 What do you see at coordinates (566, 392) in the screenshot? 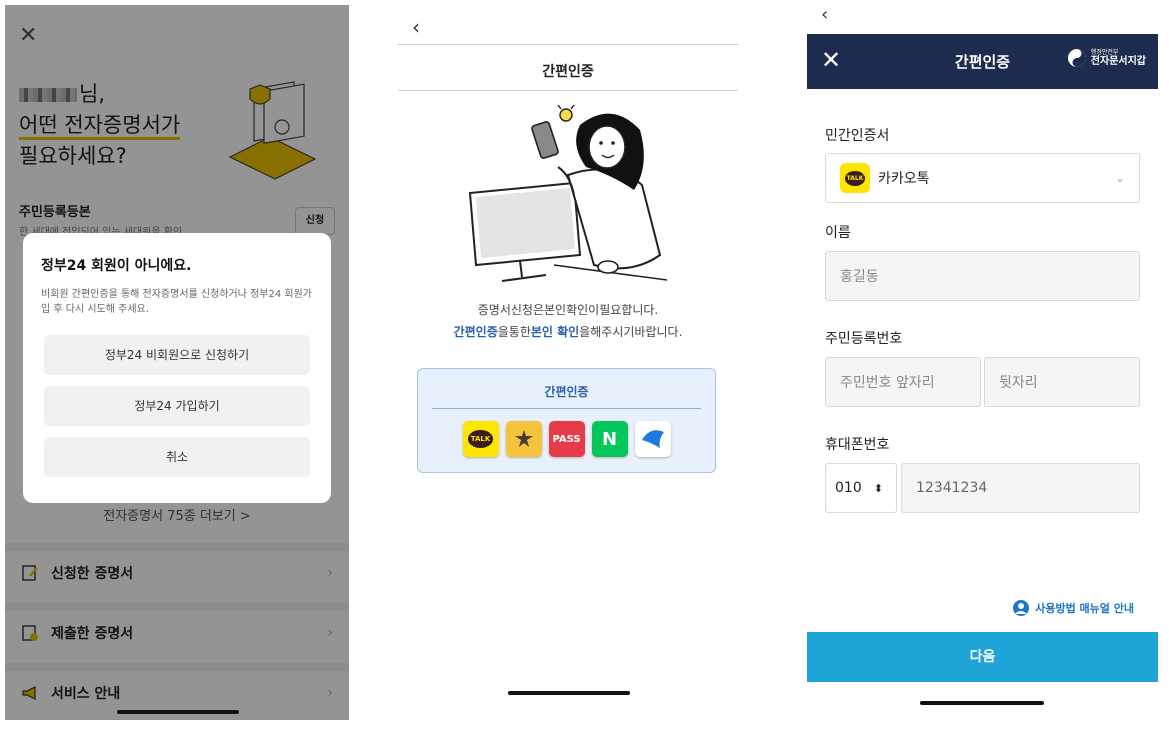
I see `auth-box-title: 간편인증` at bounding box center [566, 392].